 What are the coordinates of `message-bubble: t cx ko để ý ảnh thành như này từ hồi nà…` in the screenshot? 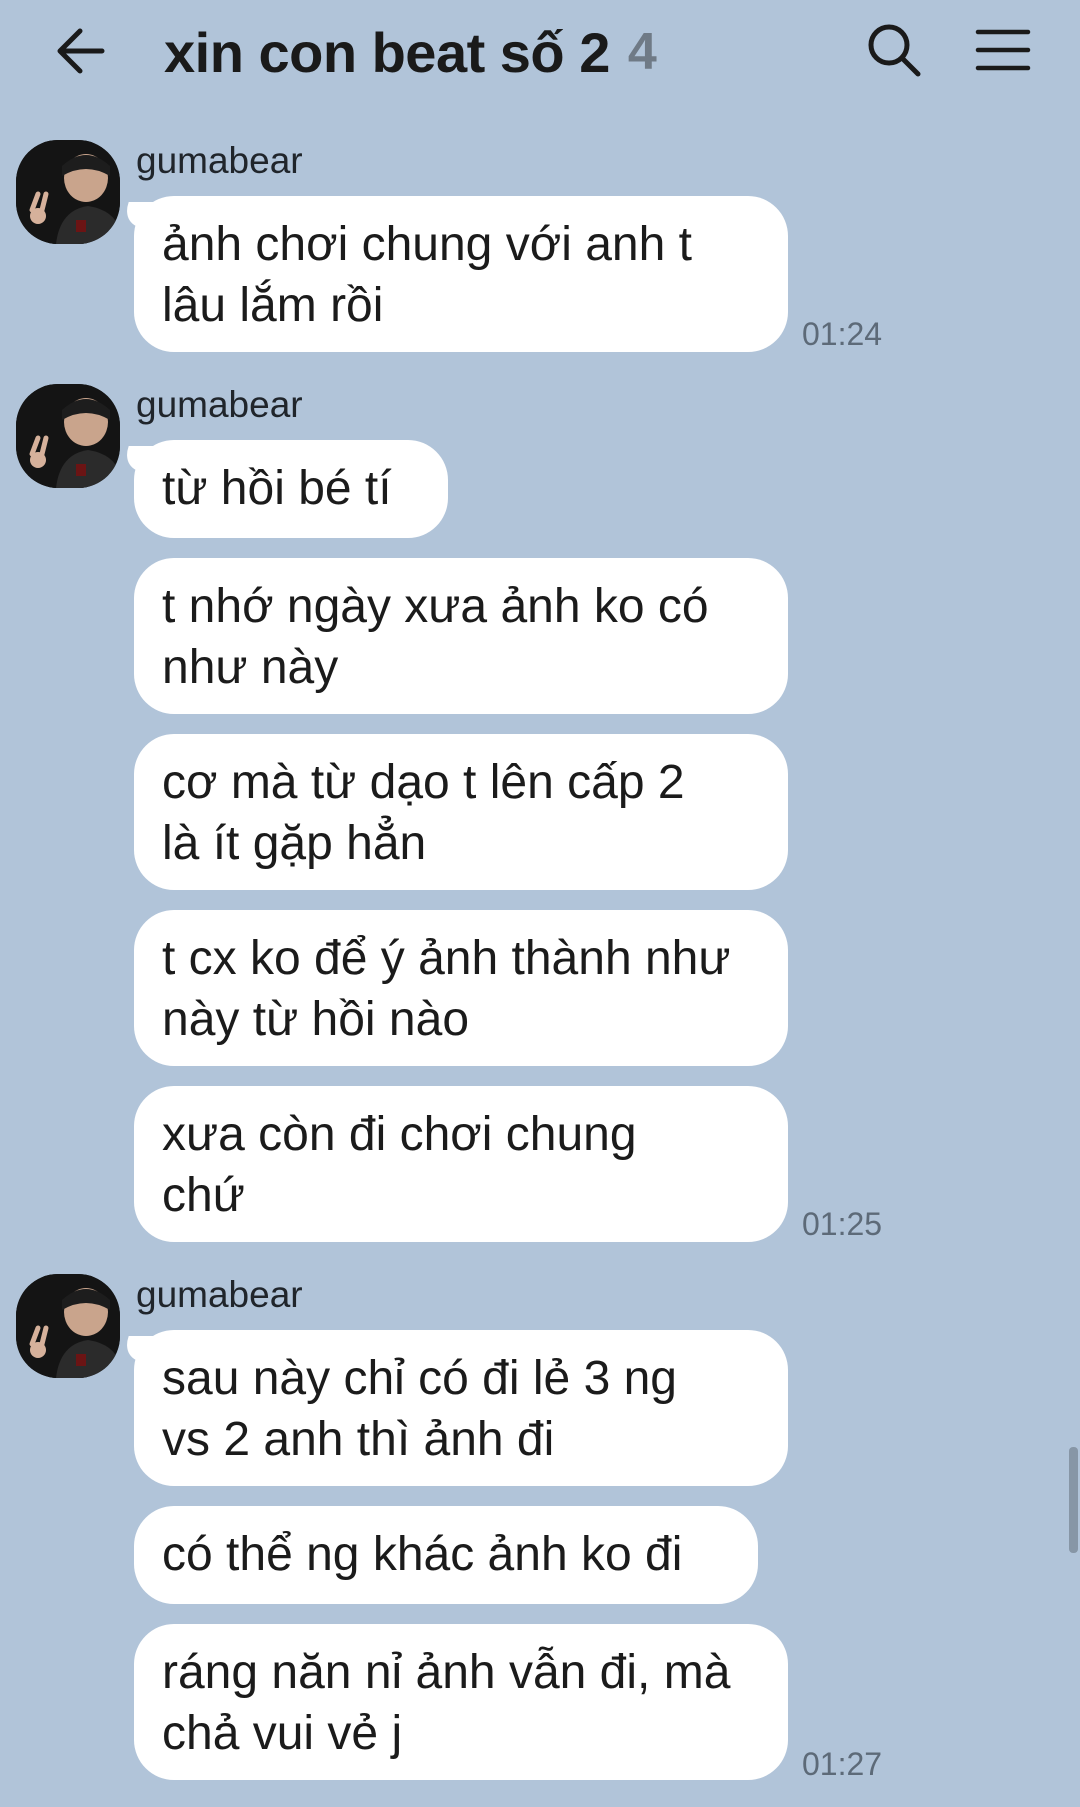 It's located at (461, 988).